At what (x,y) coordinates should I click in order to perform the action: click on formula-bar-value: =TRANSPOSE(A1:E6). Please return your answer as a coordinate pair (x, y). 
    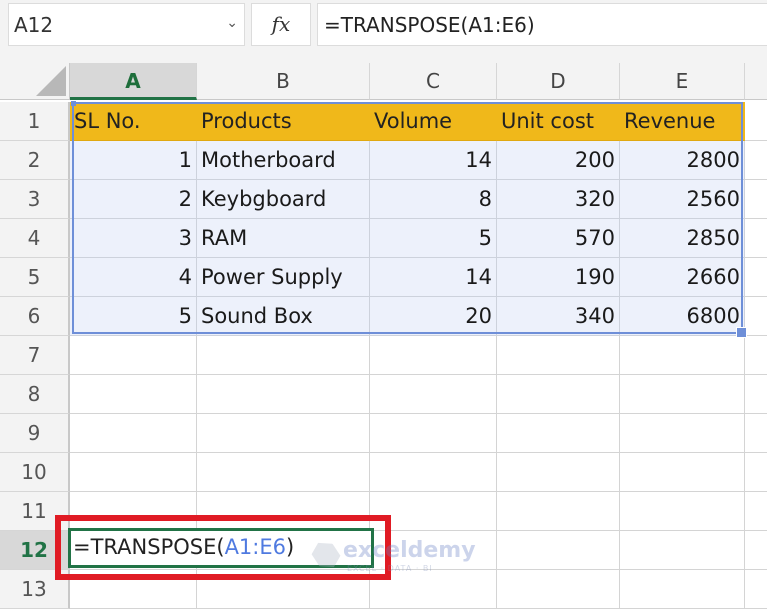
    Looking at the image, I should click on (429, 25).